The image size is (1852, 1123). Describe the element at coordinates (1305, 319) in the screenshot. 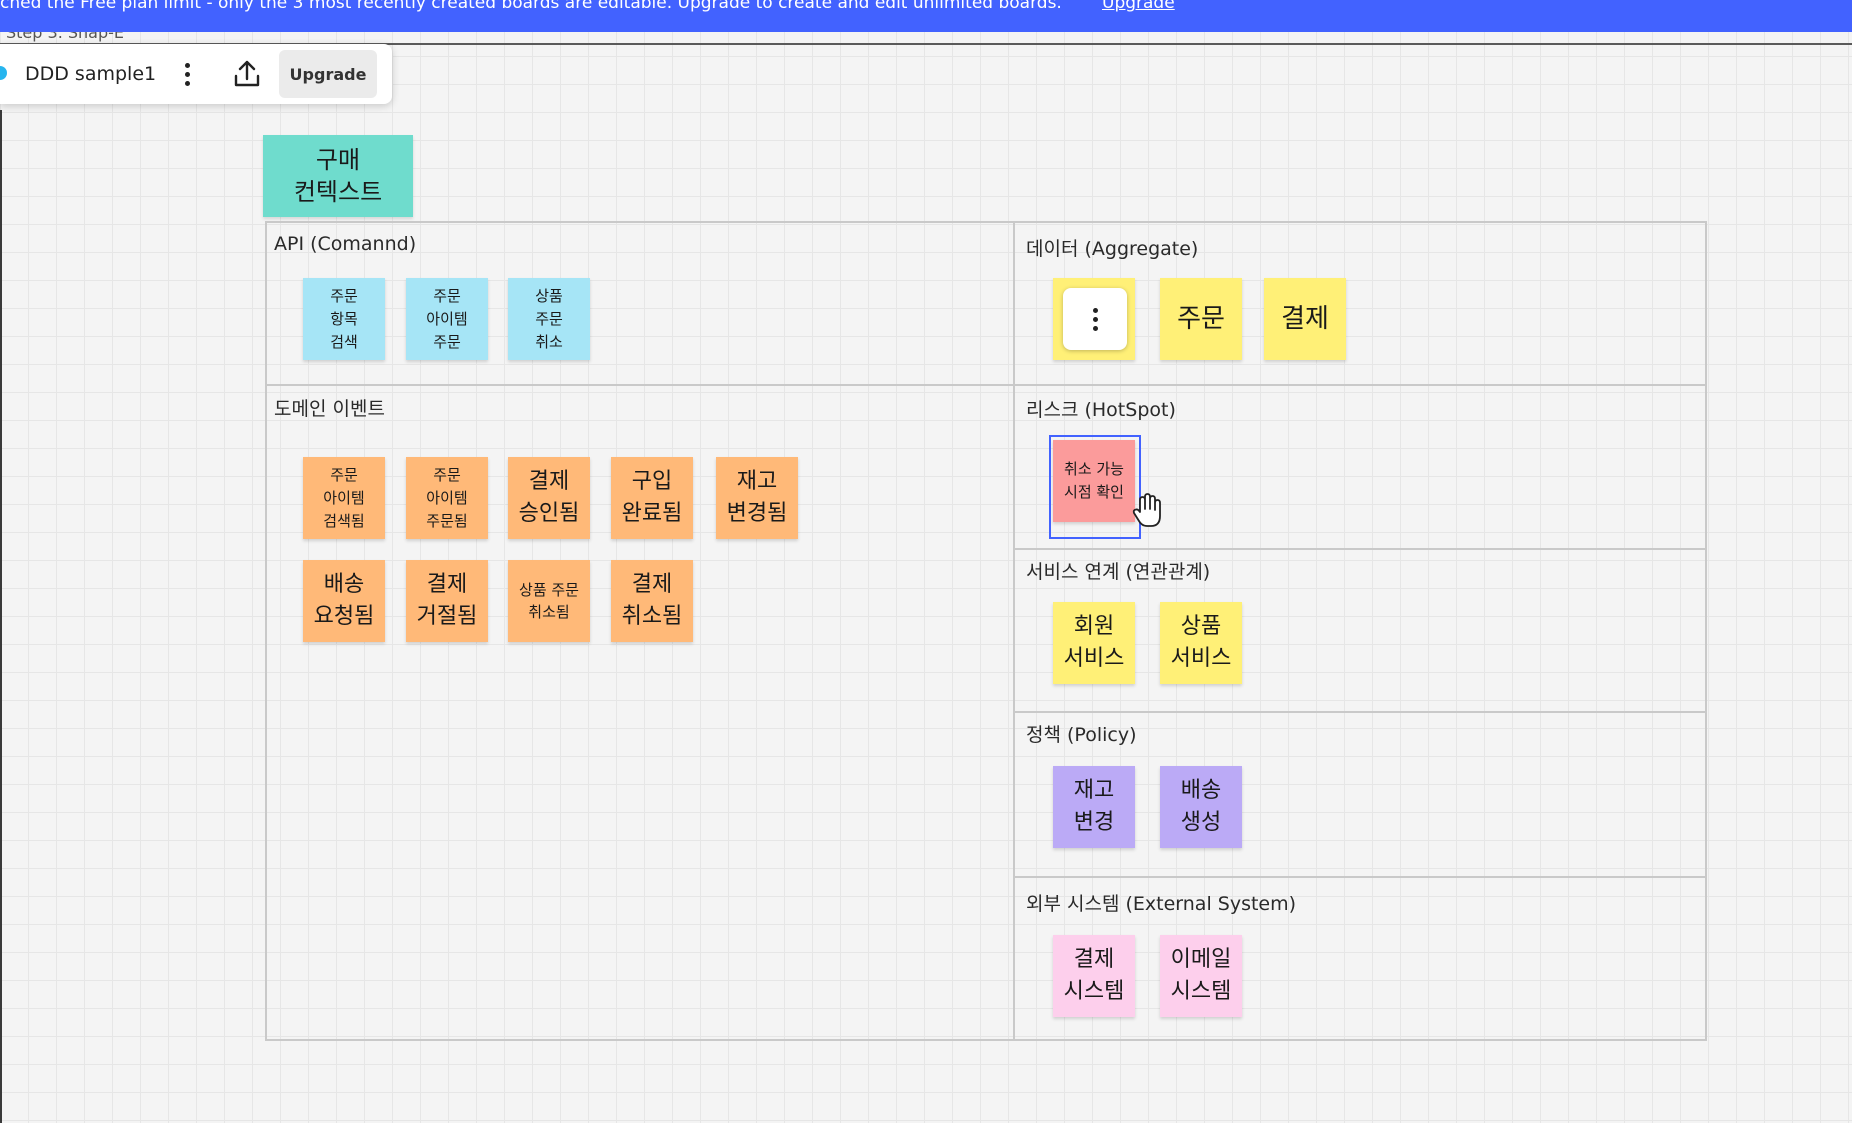

I see `aggregate-note: 결제` at that location.